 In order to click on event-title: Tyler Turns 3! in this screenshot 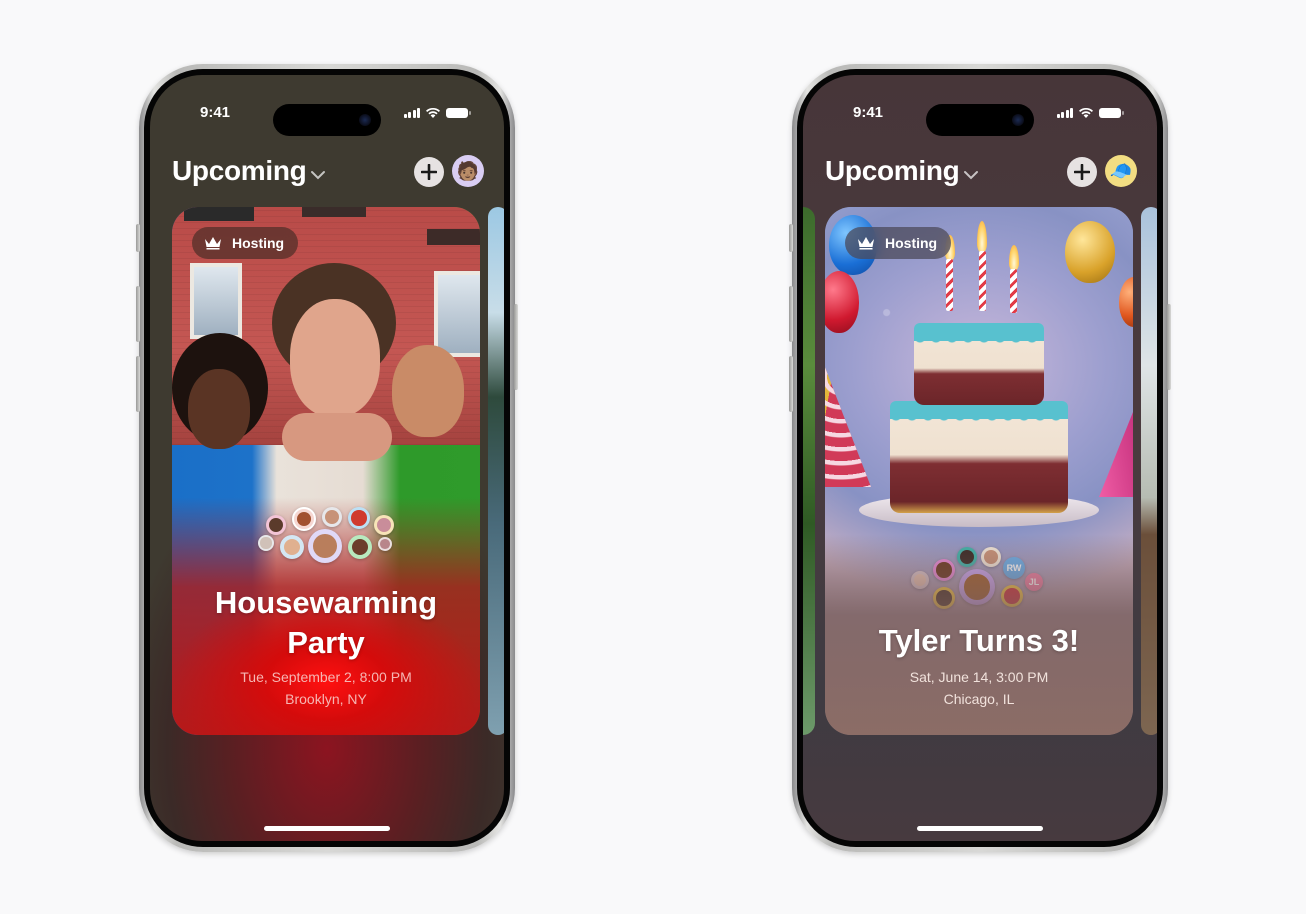, I will do `click(979, 640)`.